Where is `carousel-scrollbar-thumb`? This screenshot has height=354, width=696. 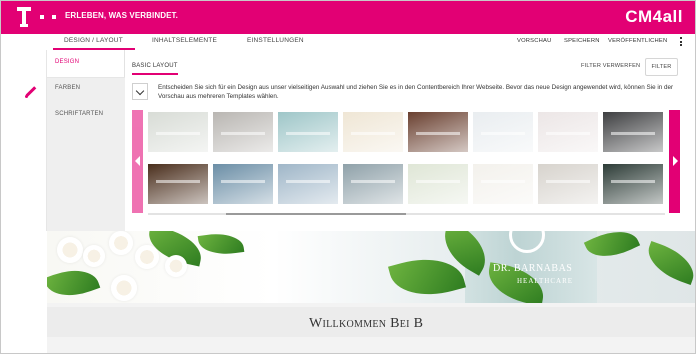
carousel-scrollbar-thumb is located at coordinates (316, 214).